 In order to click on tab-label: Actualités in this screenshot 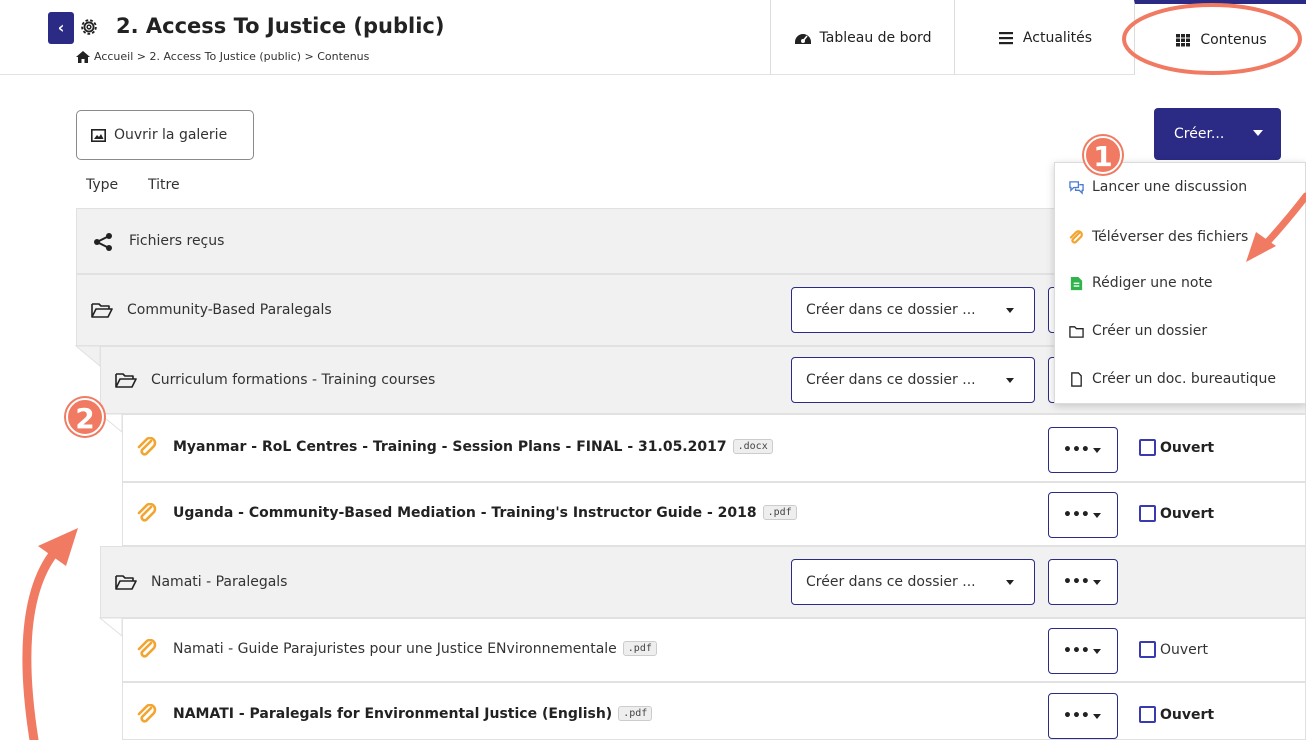, I will do `click(1057, 37)`.